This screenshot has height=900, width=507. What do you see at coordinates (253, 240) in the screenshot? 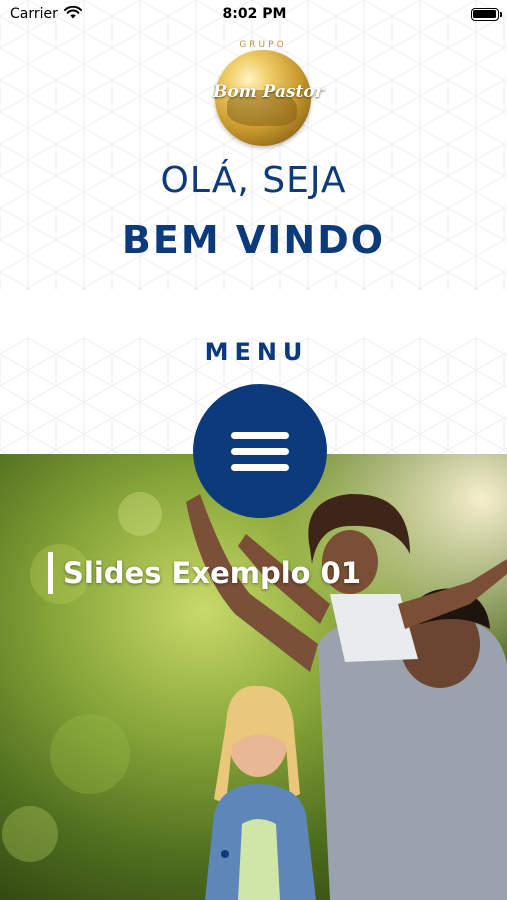
I see `greeting-line-2: BEM VINDO` at bounding box center [253, 240].